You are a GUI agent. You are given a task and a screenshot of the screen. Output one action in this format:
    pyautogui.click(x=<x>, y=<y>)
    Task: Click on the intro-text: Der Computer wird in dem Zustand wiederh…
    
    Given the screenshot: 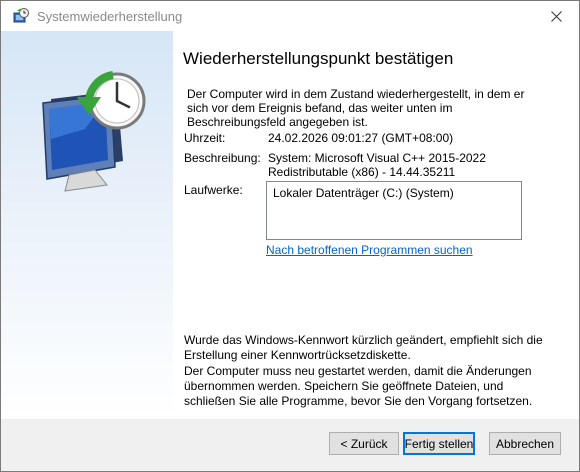 What is the action you would take?
    pyautogui.click(x=356, y=108)
    